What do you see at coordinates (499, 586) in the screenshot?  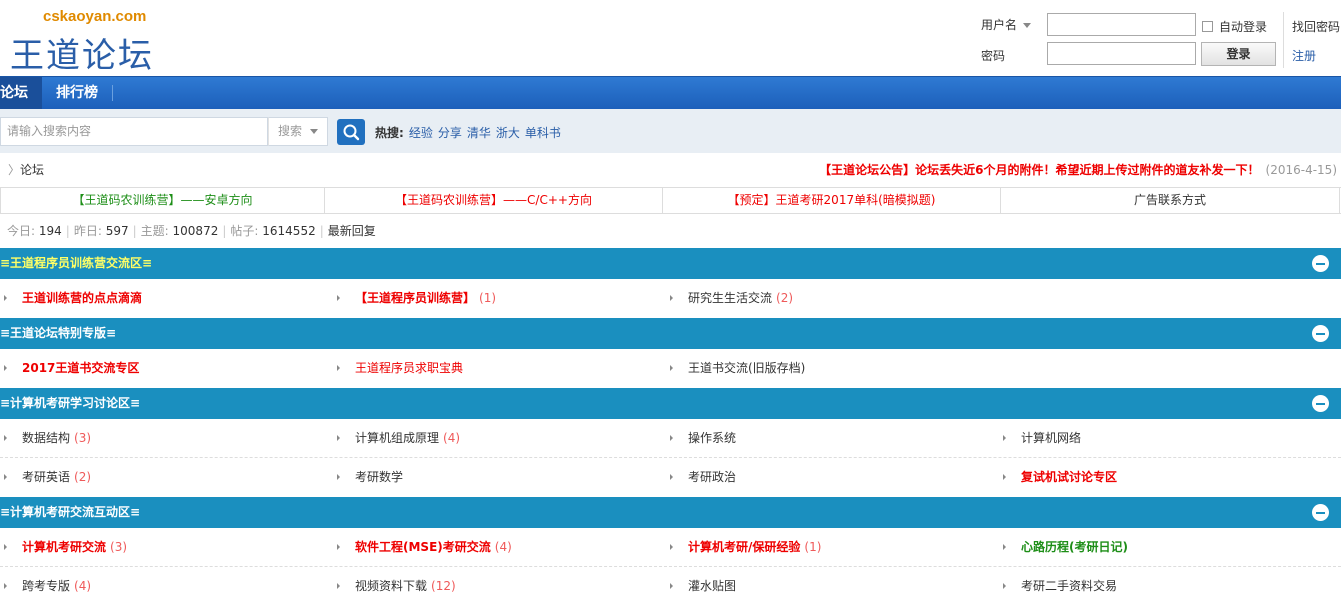 I see `forum-item: 视频资料下载 (12)` at bounding box center [499, 586].